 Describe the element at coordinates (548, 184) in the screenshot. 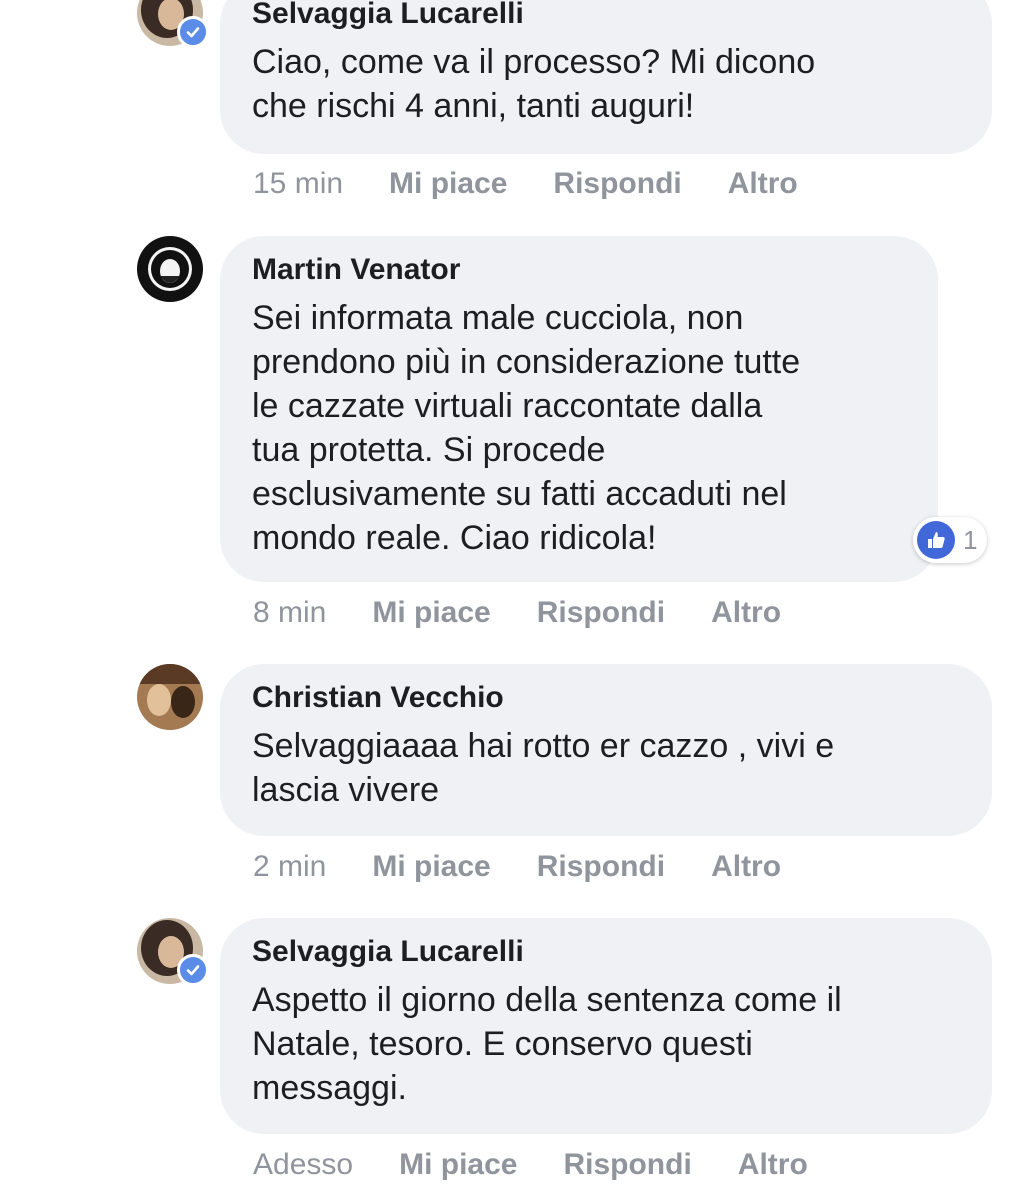

I see `comment-actions: 15 min Mi piace Rispondi Altro` at that location.